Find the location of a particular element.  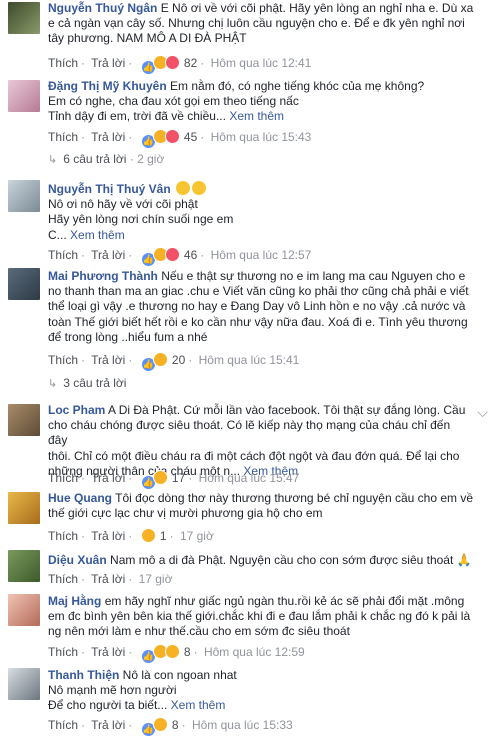

reactions is located at coordinates (148, 537).